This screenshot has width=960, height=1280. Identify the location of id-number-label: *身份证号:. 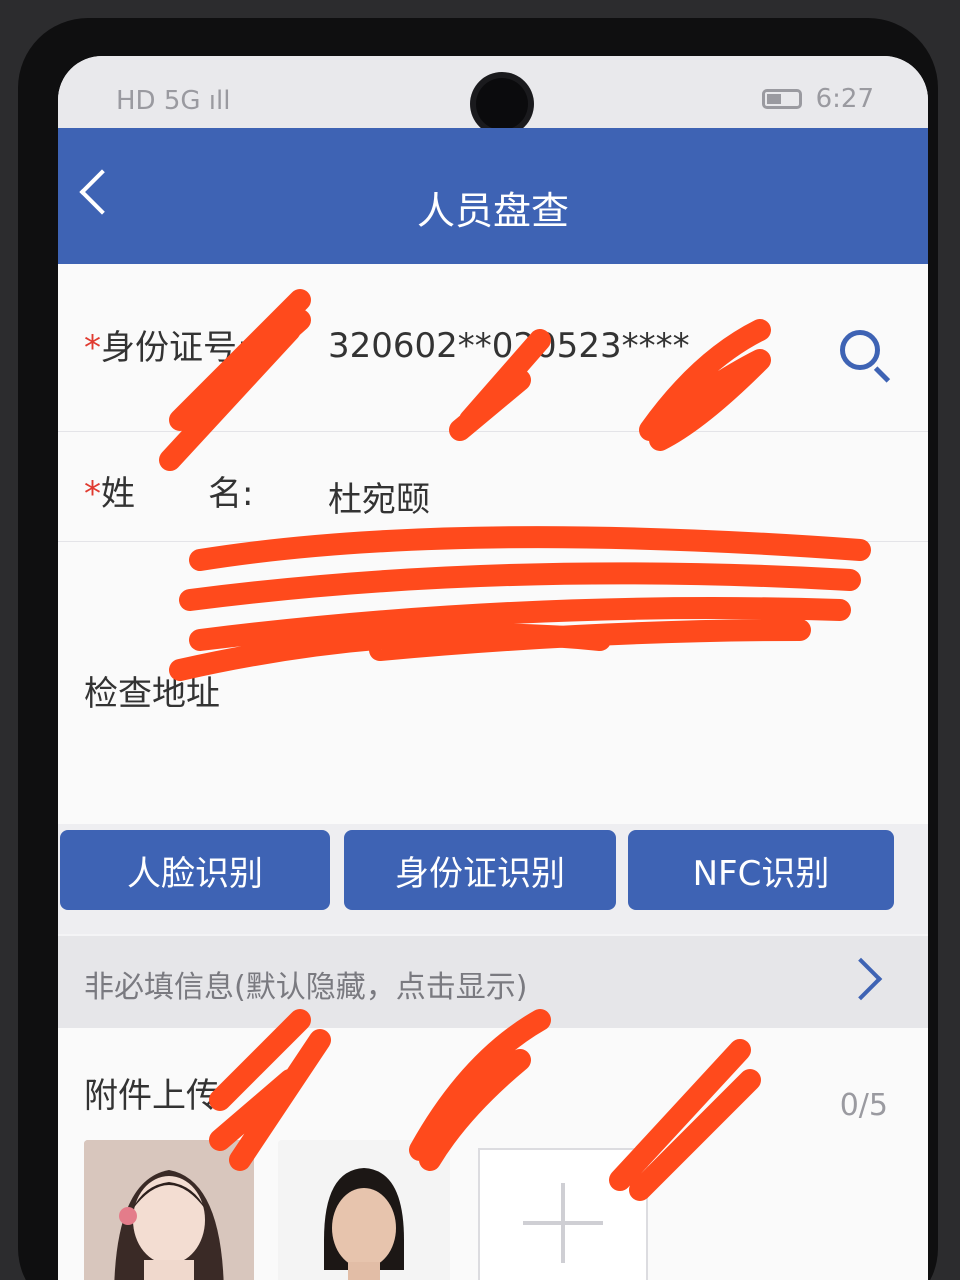
(166, 344).